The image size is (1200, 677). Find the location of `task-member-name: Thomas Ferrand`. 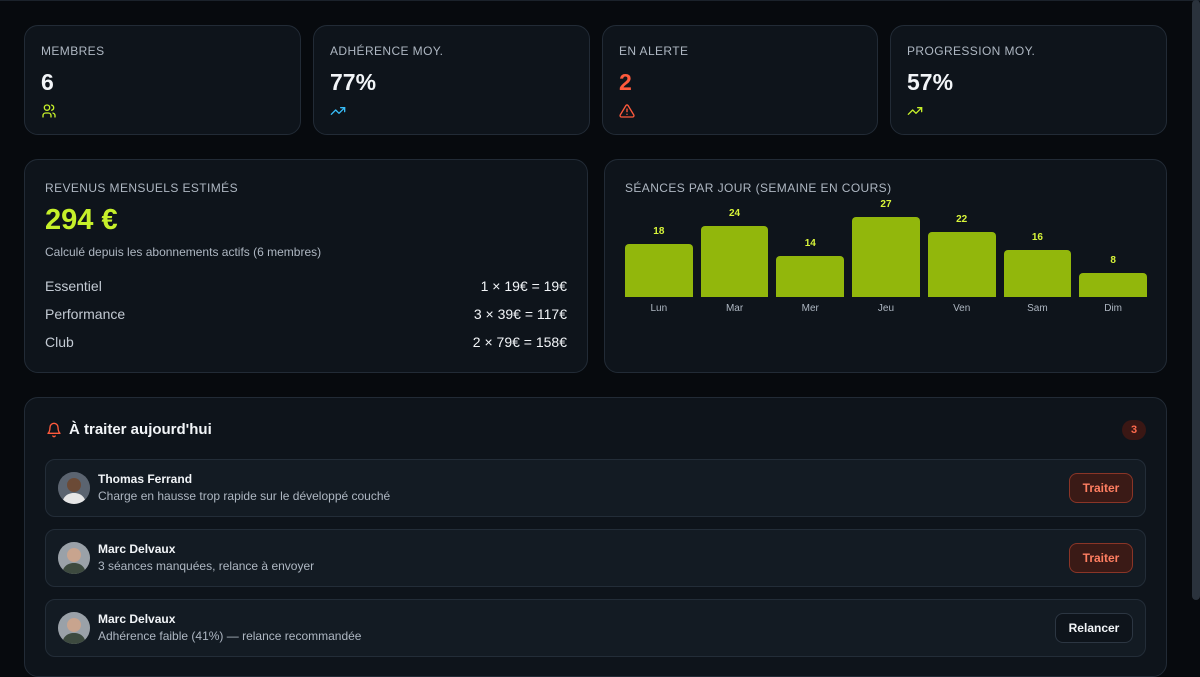

task-member-name: Thomas Ferrand is located at coordinates (145, 479).